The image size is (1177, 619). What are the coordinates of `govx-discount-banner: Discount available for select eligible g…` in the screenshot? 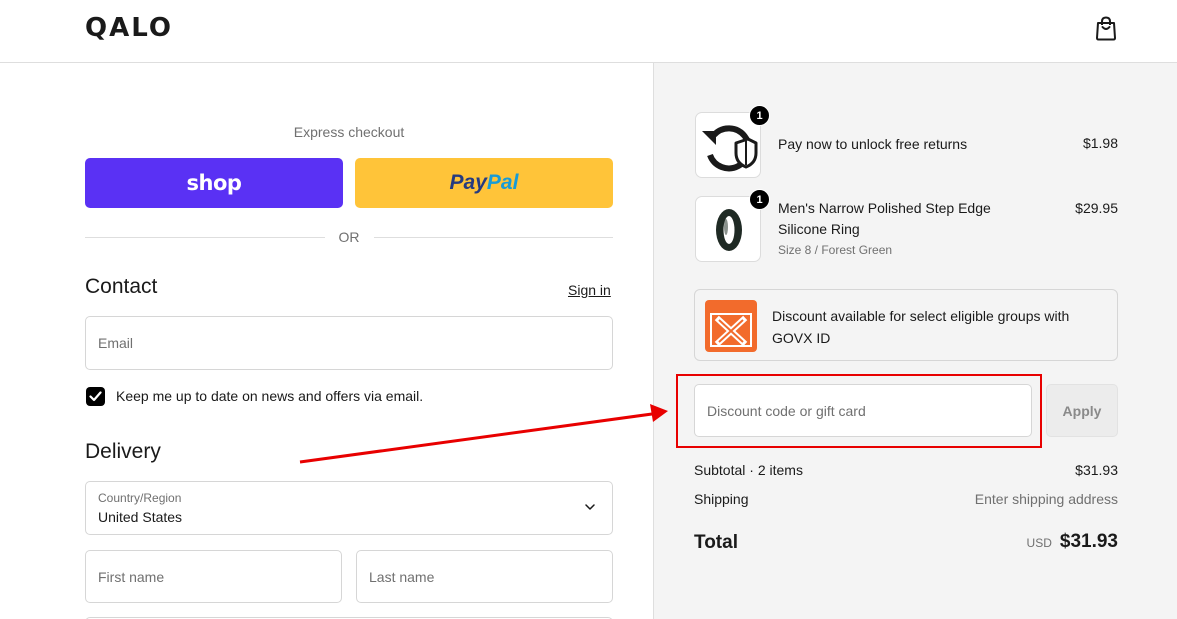 It's located at (906, 325).